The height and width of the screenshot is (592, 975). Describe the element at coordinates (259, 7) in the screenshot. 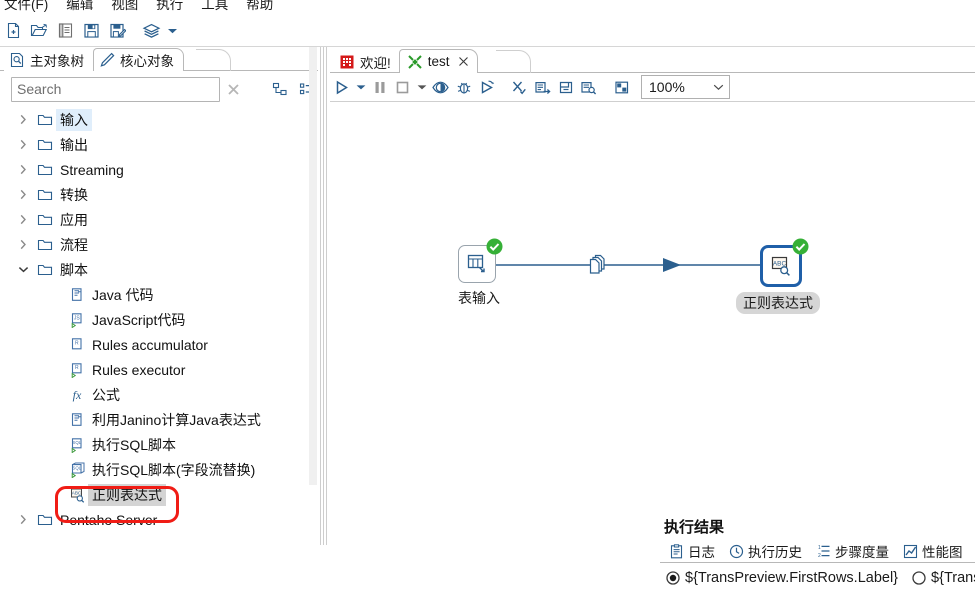

I see `menu-help: 帮助` at that location.